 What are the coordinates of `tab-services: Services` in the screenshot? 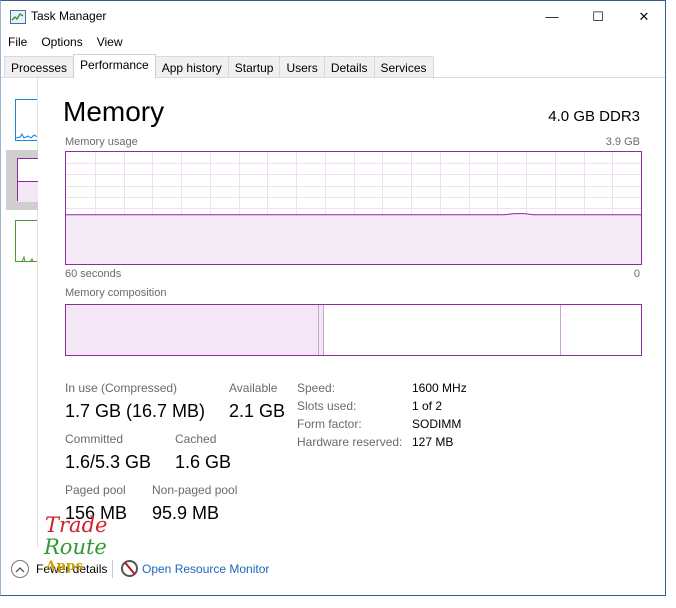 It's located at (403, 66).